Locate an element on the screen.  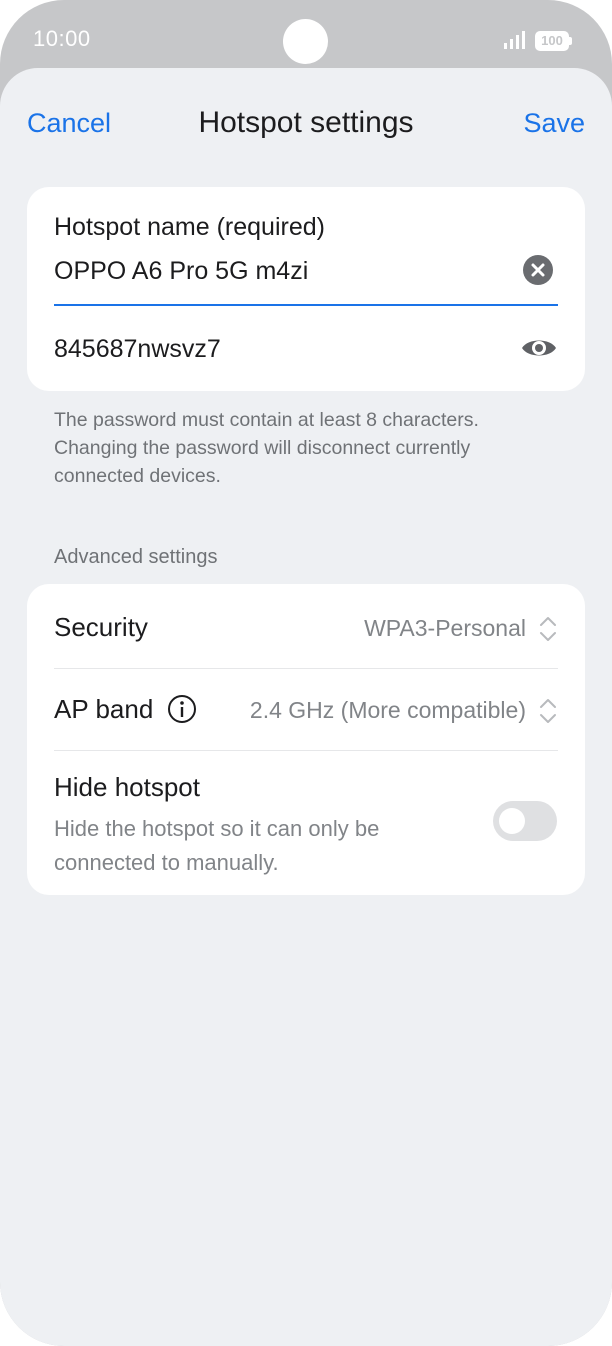
password-input: 845687nwsvz7 is located at coordinates (137, 349).